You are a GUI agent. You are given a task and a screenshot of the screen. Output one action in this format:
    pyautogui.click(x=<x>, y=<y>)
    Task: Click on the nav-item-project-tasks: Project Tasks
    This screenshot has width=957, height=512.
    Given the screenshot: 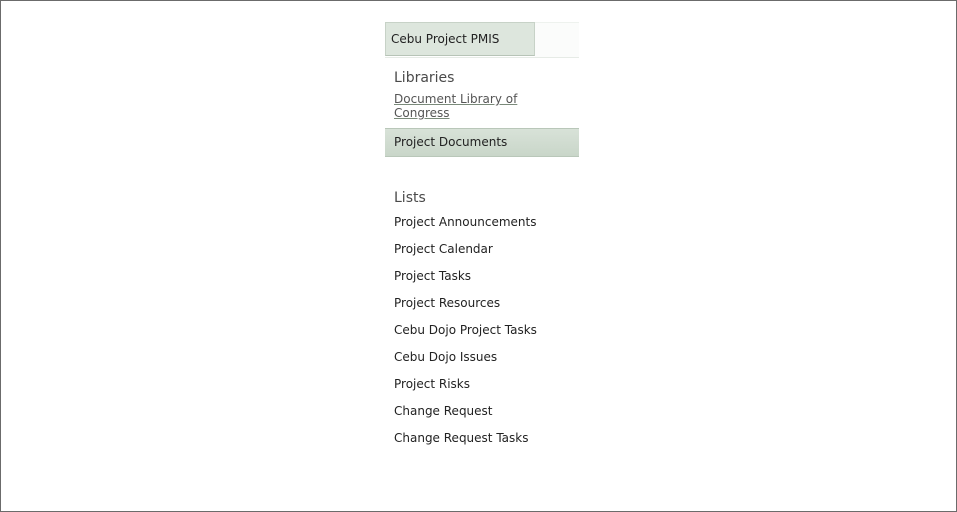 What is the action you would take?
    pyautogui.click(x=482, y=276)
    